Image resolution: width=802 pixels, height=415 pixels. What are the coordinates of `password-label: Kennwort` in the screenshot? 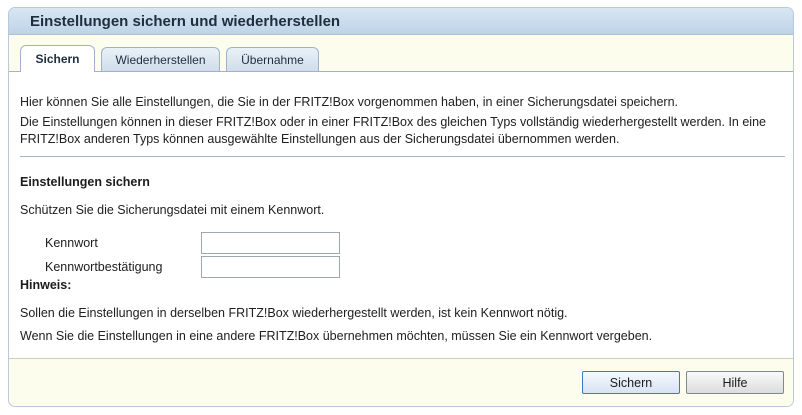 It's located at (71, 243).